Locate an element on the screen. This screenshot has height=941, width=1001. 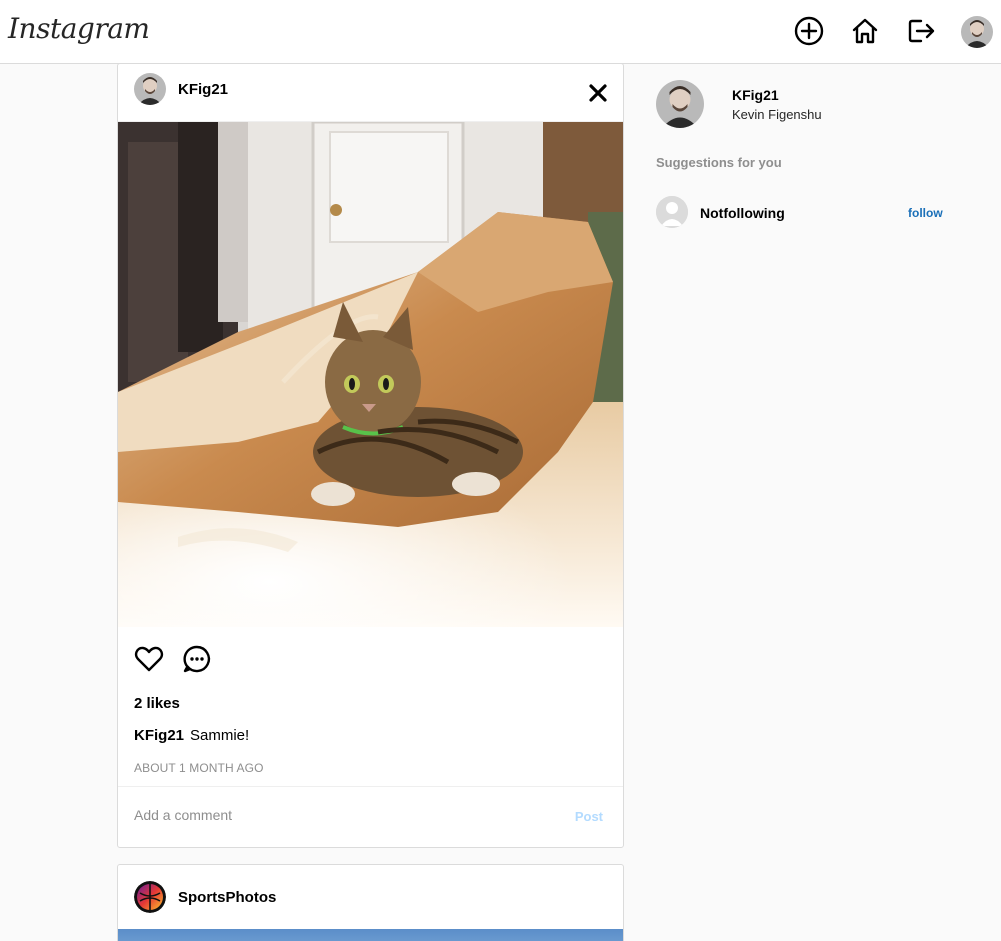
suggestion-username: Notfollowing is located at coordinates (742, 213).